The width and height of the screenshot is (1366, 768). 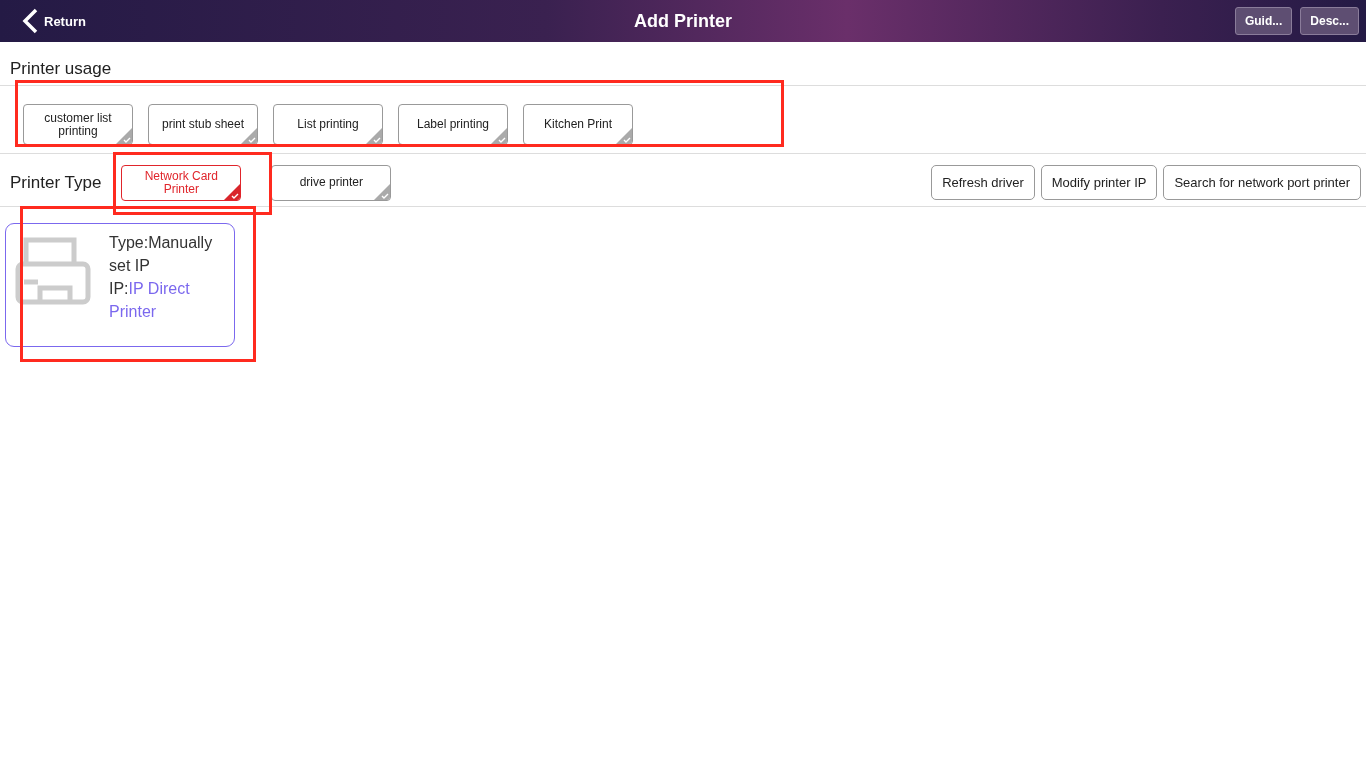 I want to click on usage-option: customer list printing, so click(x=78, y=124).